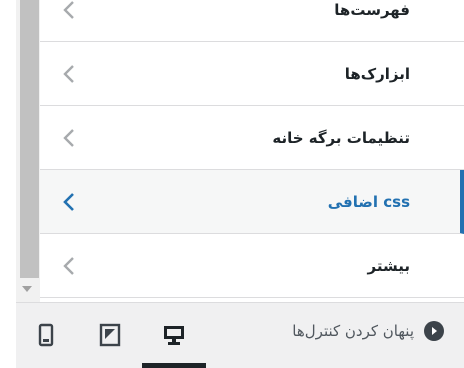 The image size is (464, 368). I want to click on menu-item-label: بیشتر, so click(388, 265).